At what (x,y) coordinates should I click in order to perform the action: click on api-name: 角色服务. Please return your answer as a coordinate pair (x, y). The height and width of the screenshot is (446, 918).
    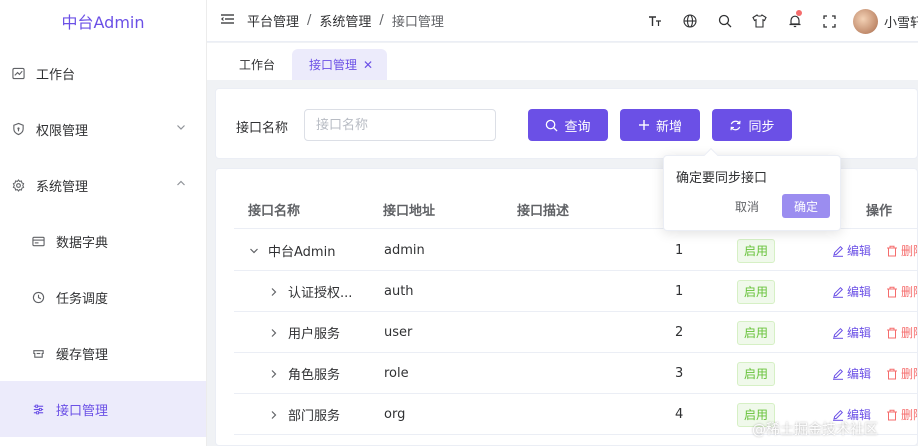
    Looking at the image, I should click on (314, 375).